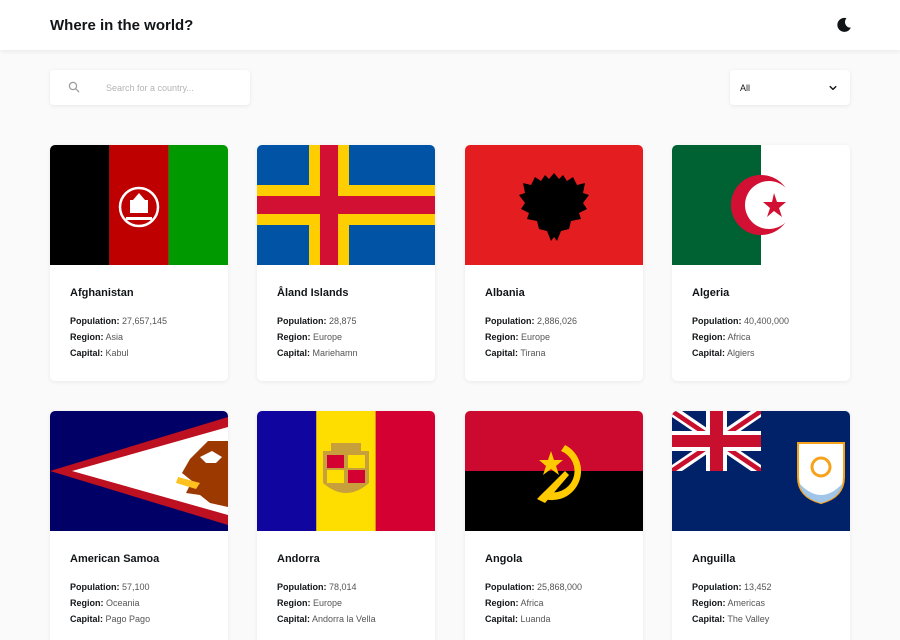 The width and height of the screenshot is (900, 640). I want to click on capital-value: Kabul, so click(117, 353).